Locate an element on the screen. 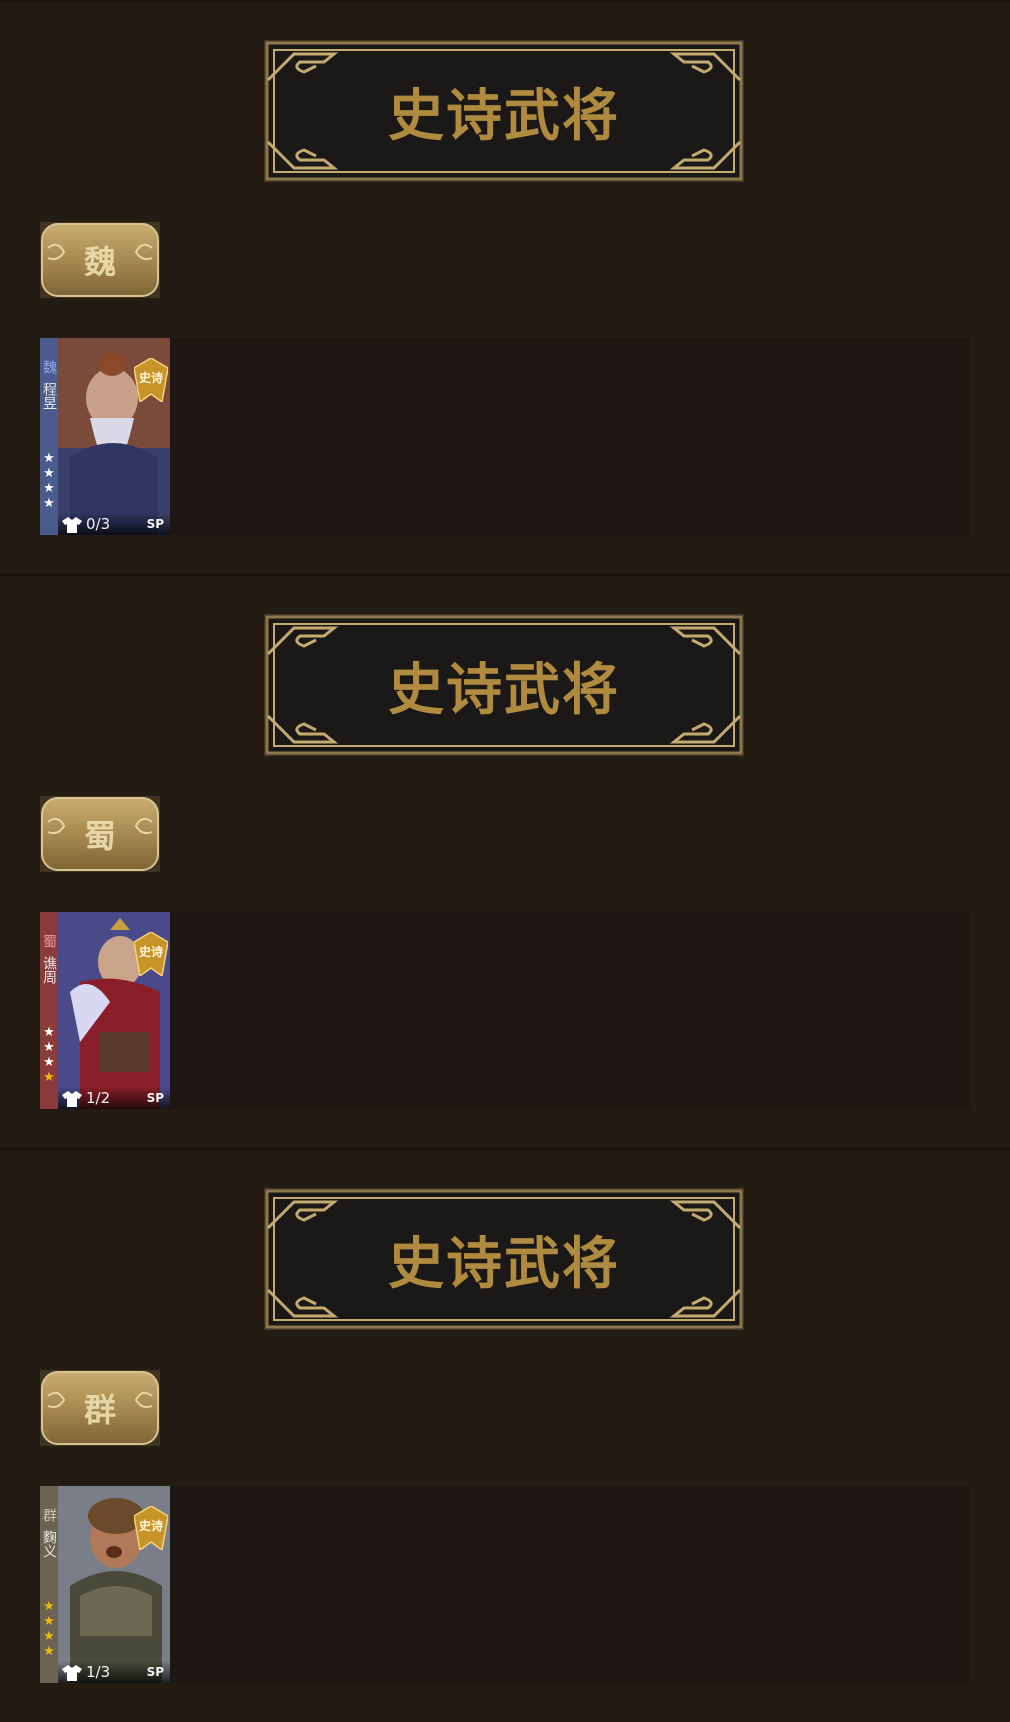 This screenshot has height=1722, width=1010. hero-row: 蜀 谯周 ★ ★ ★ ★ 史诗 1/2 SP is located at coordinates (505, 1010).